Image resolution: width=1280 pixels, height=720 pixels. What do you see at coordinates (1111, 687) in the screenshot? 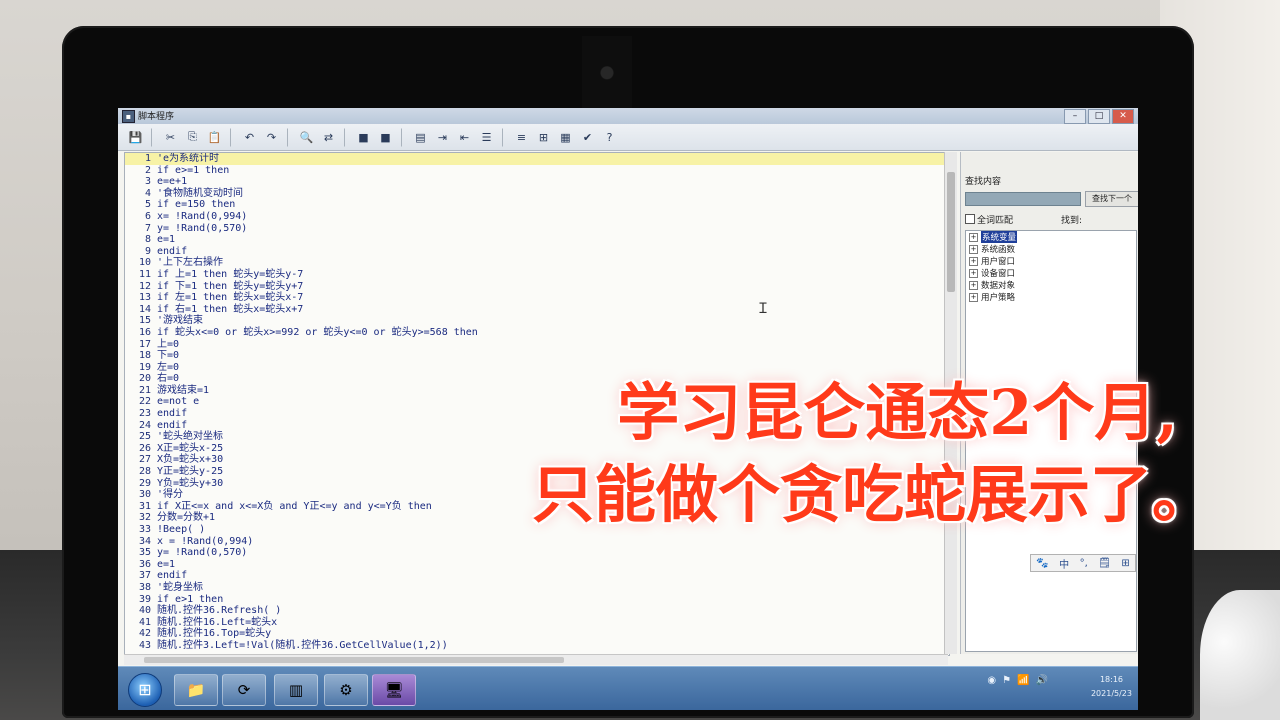
I see `taskbar-clock: 18:16 2021/5/23` at bounding box center [1111, 687].